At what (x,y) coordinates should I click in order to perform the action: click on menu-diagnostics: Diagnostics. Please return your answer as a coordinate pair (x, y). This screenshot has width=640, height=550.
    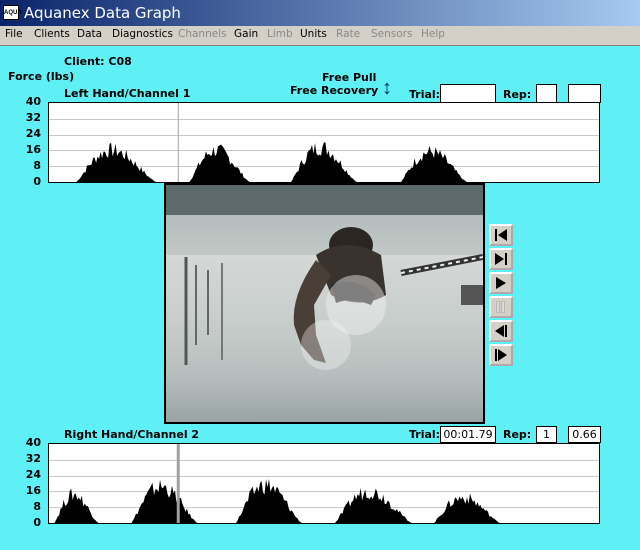
    Looking at the image, I should click on (142, 34).